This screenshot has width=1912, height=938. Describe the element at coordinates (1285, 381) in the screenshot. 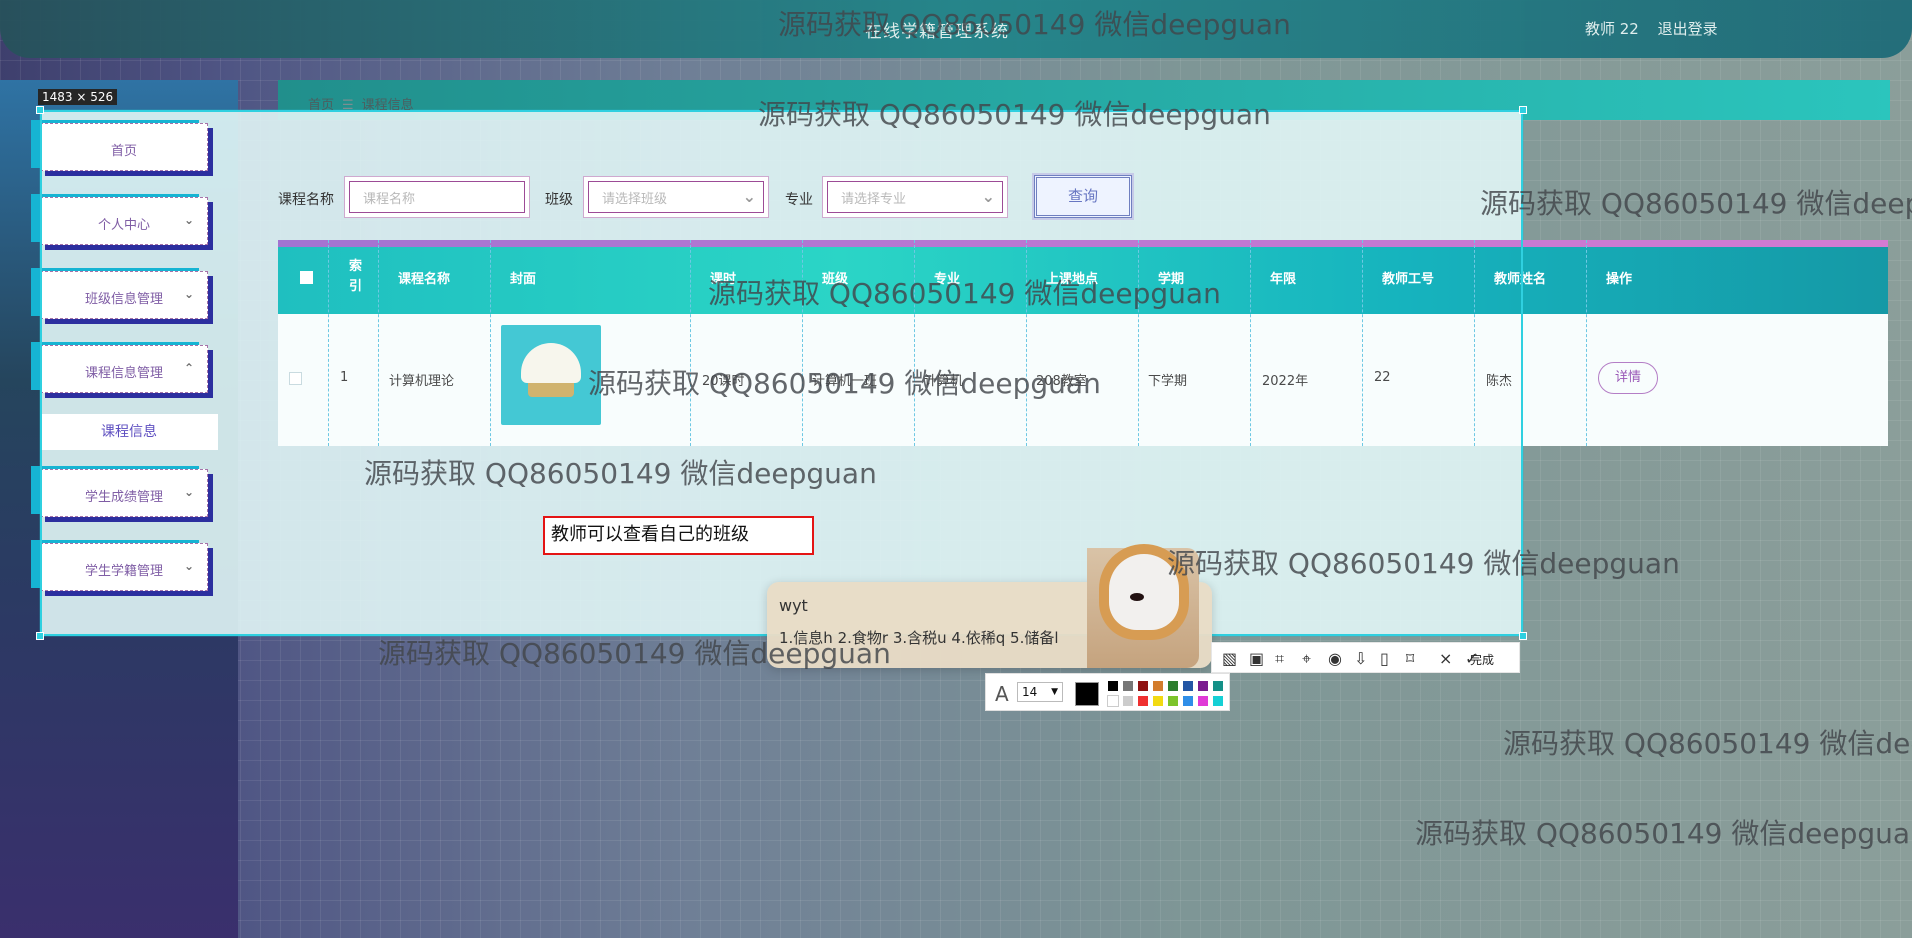

I see `cell-year: 2022年` at that location.